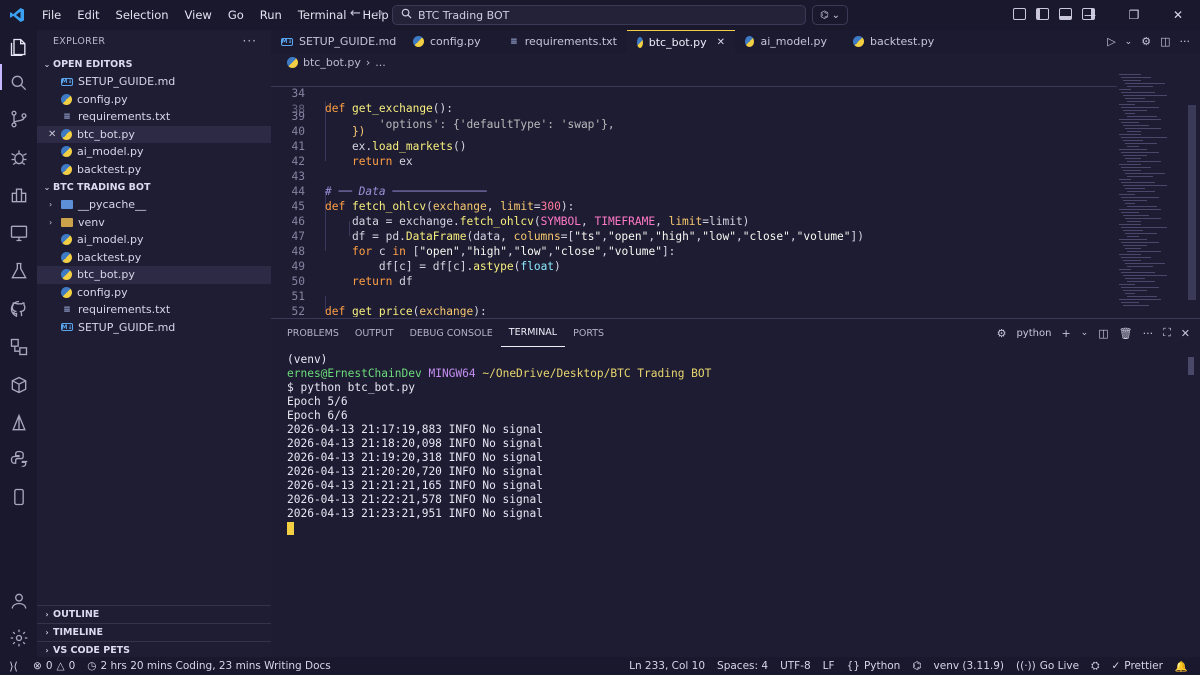  Describe the element at coordinates (1152, 194) in the screenshot. I see `minimap` at that location.